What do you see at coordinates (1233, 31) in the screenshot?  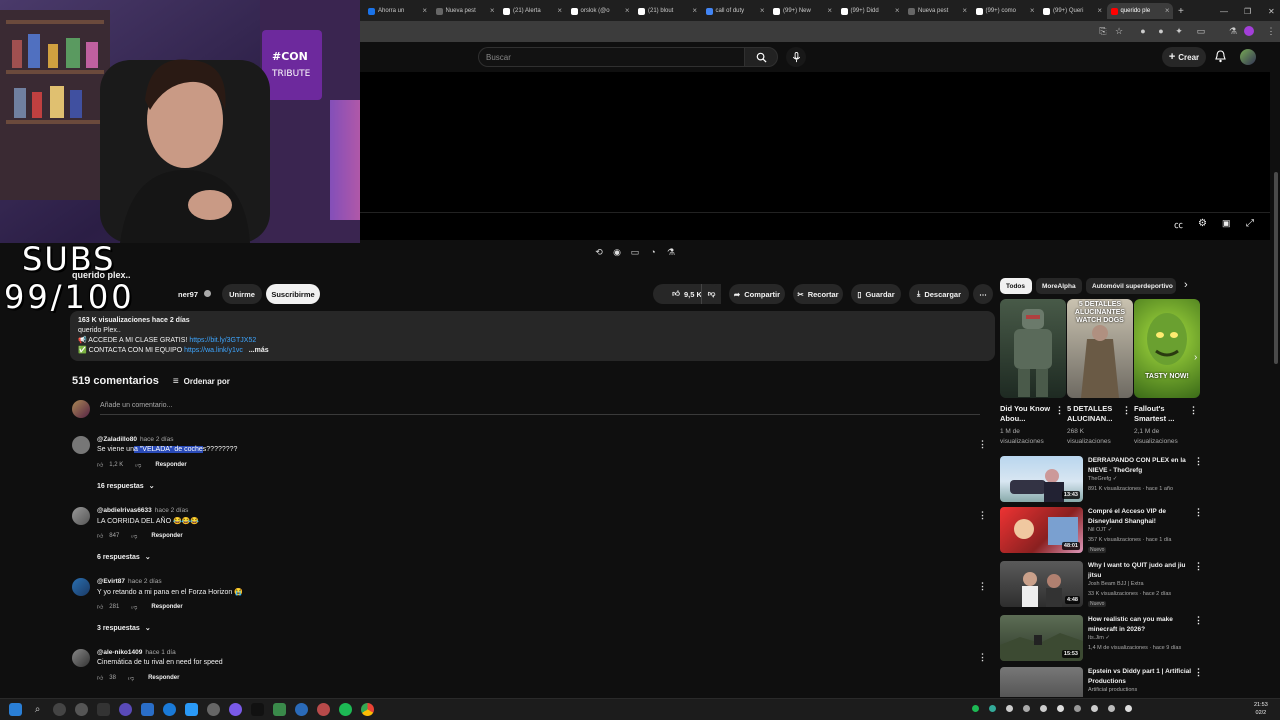 I see `chrome-labs-icon: ⚗` at bounding box center [1233, 31].